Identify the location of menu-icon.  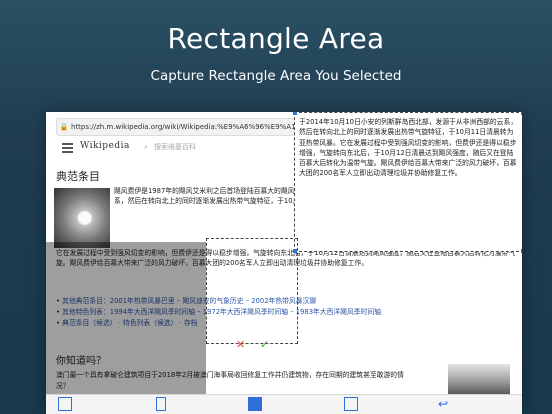
(67, 148).